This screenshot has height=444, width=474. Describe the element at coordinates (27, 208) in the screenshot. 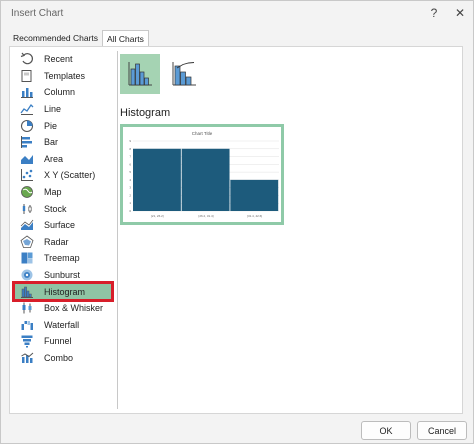

I see `stock-chart-icon` at that location.